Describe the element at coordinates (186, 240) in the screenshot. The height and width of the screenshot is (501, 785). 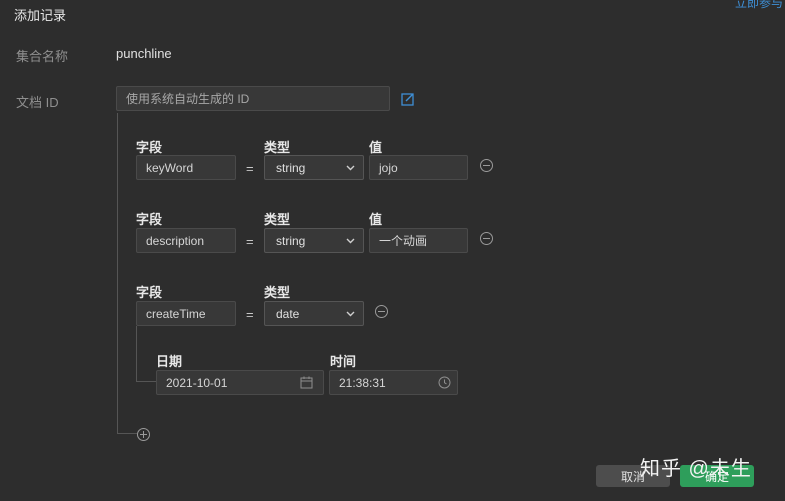
I see `field-name-input: description` at that location.